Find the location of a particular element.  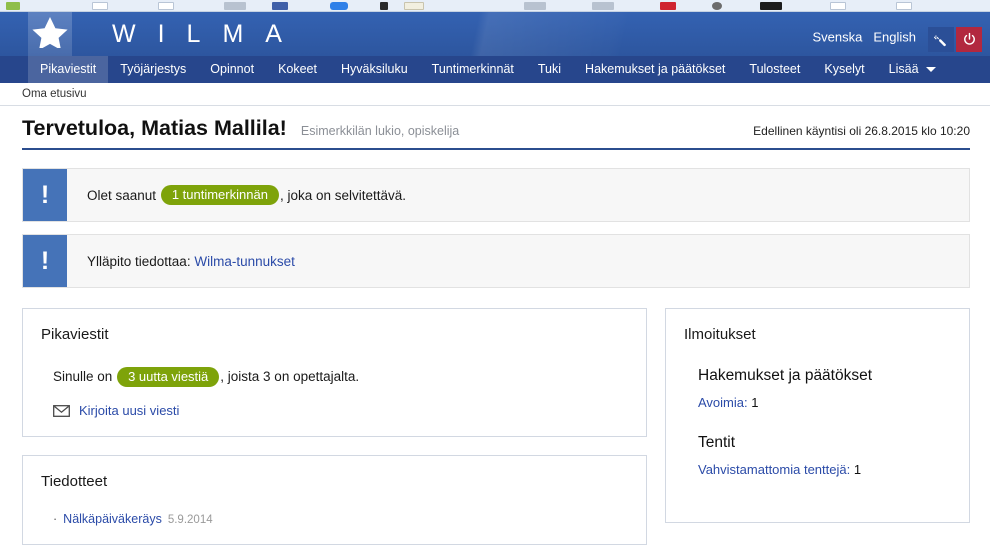

group-heading: Hakemukset ja päätökset is located at coordinates (785, 375).